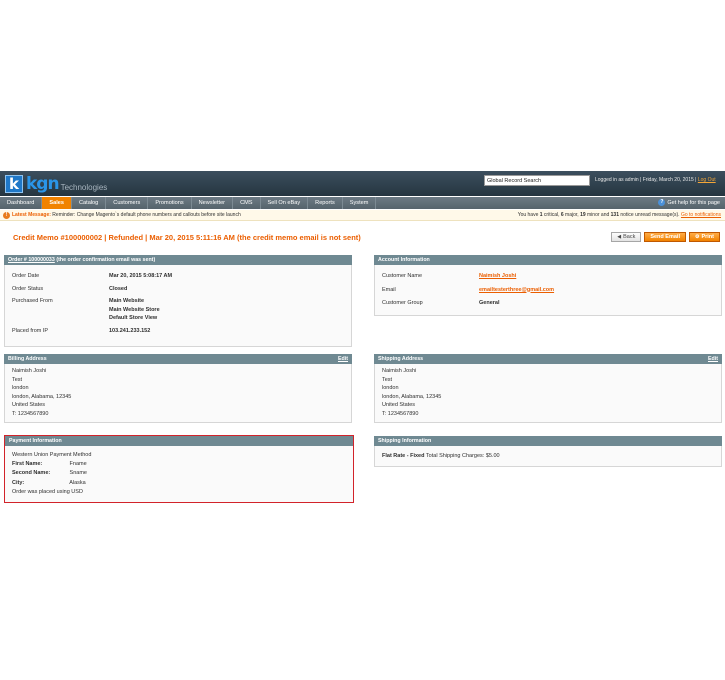 The height and width of the screenshot is (680, 725). Describe the element at coordinates (78, 473) in the screenshot. I see `second-name-value: Sname` at that location.